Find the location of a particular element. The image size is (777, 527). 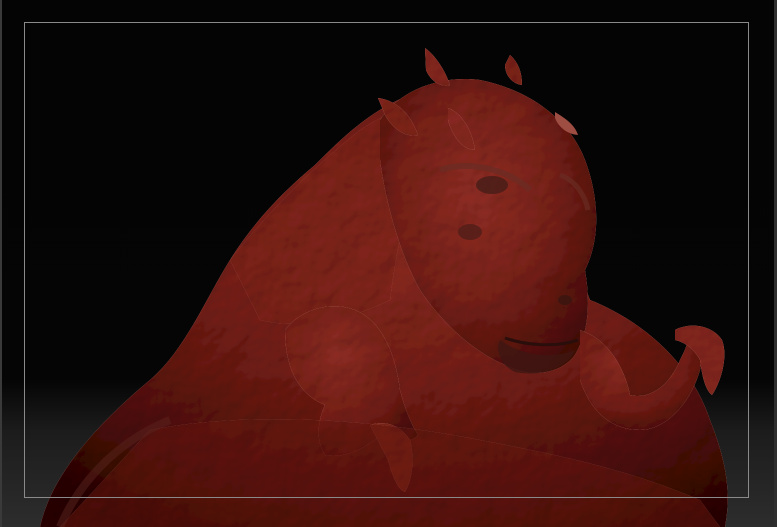

horn-back is located at coordinates (513, 70).